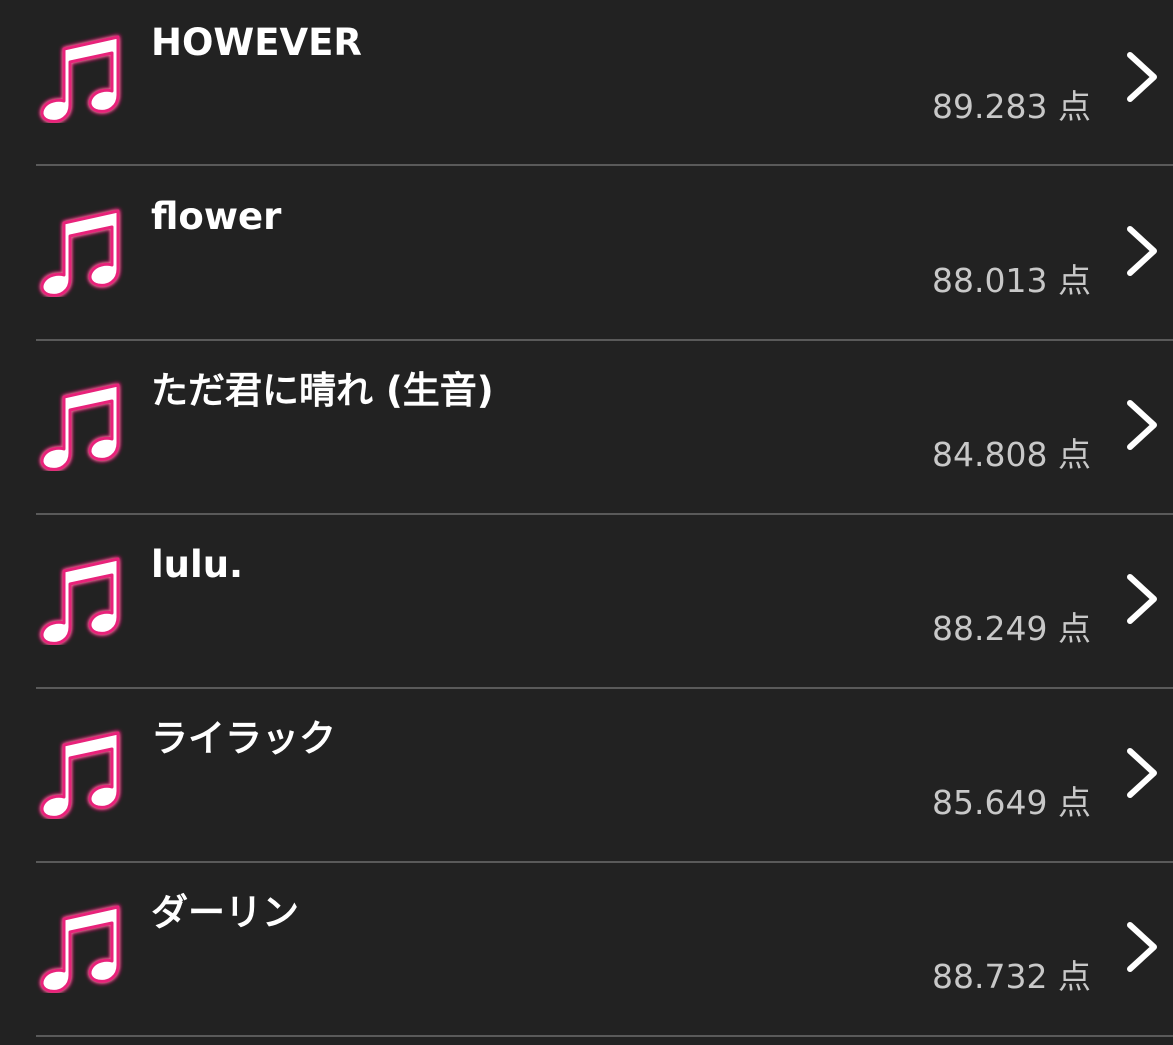 The width and height of the screenshot is (1173, 1045). Describe the element at coordinates (1011, 280) in the screenshot. I see `song-score: 88.013 点` at that location.